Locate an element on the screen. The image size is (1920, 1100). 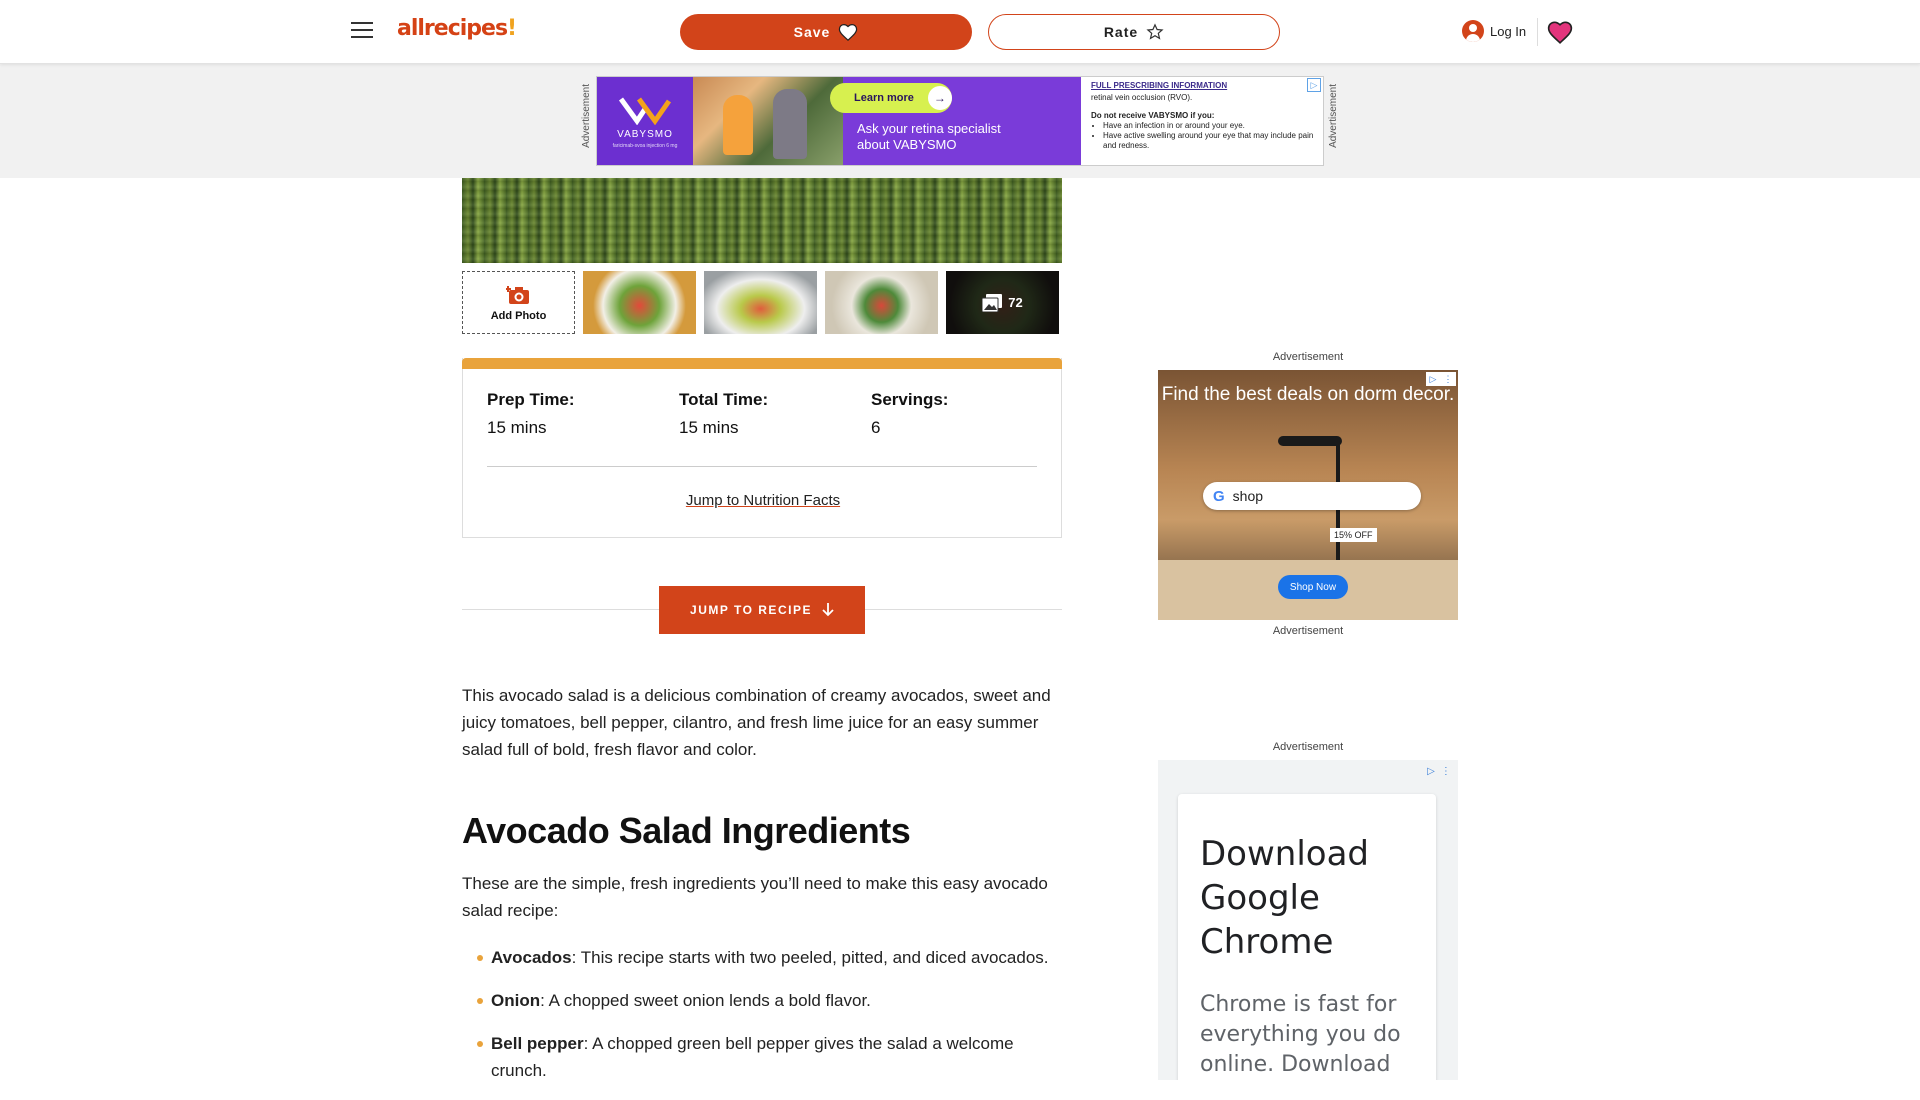
site-header: allrecipes! Save Rate Log In is located at coordinates (960, 32).